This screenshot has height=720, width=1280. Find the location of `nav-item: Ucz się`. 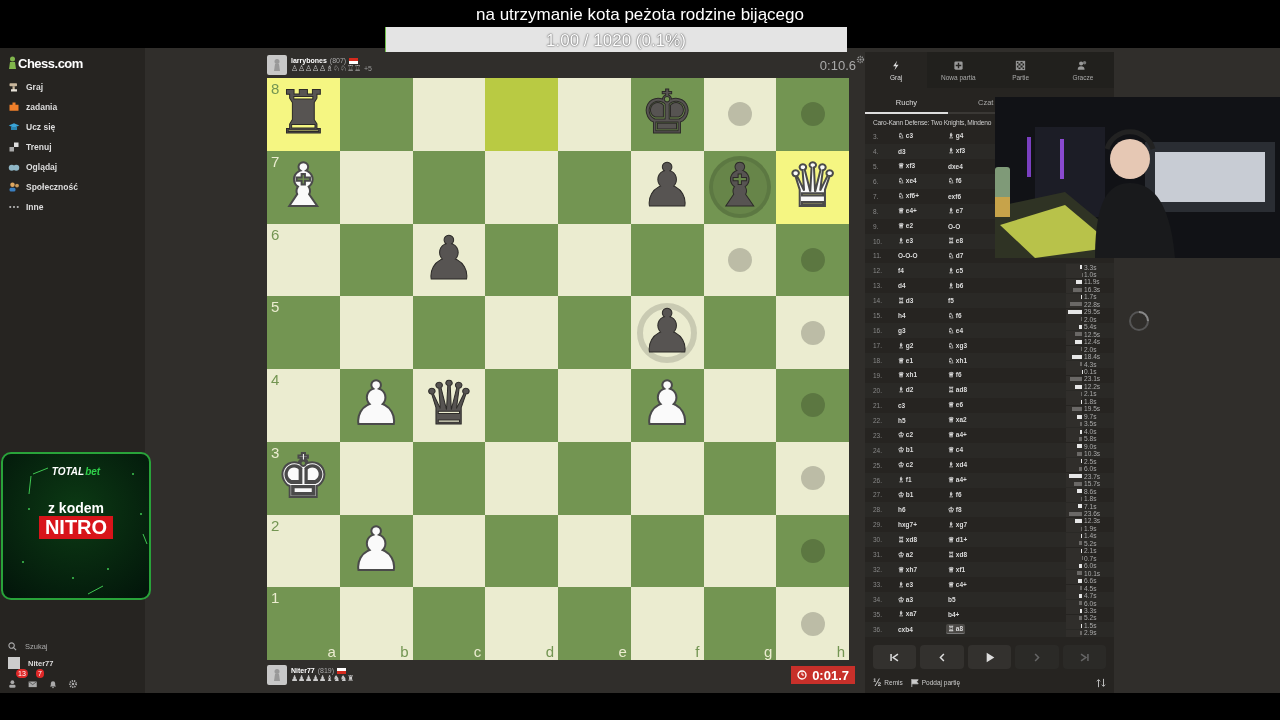

nav-item: Ucz się is located at coordinates (72, 127).